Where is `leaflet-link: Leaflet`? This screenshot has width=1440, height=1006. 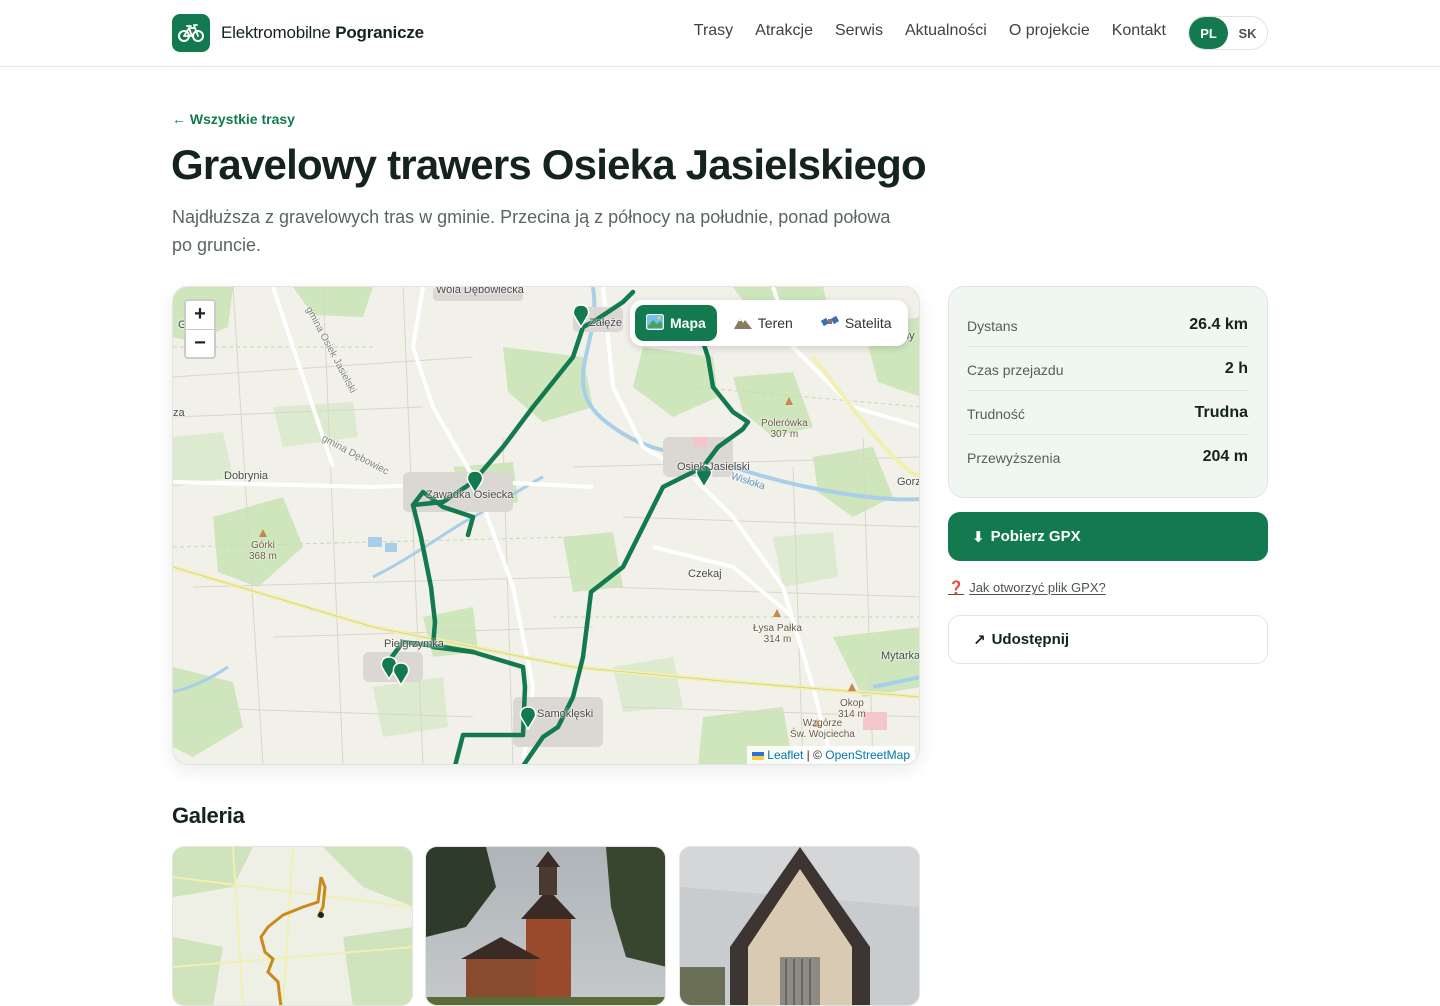 leaflet-link: Leaflet is located at coordinates (785, 755).